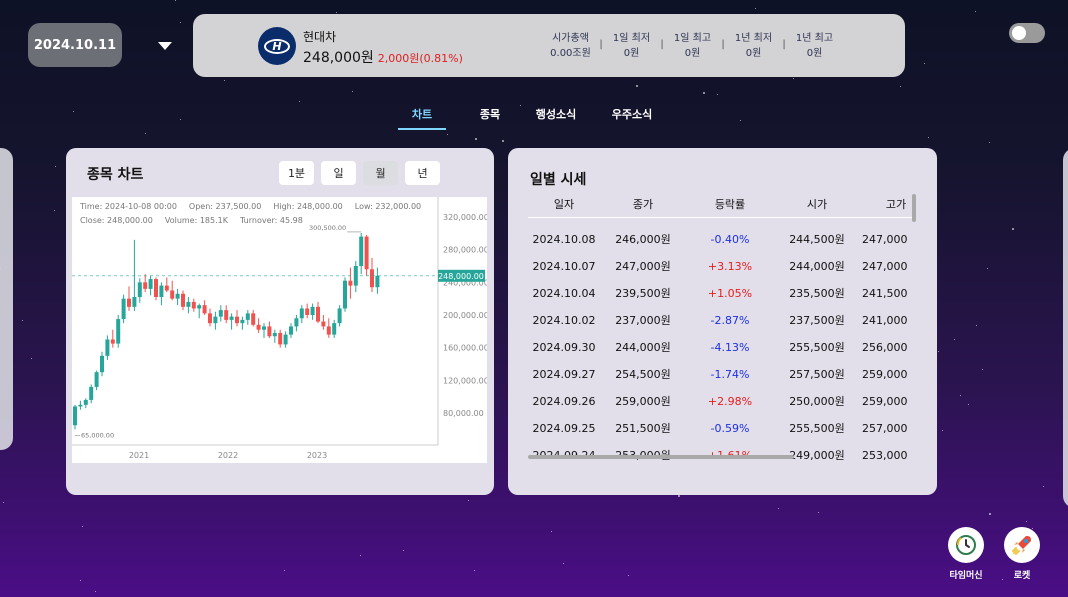 The width and height of the screenshot is (1068, 597). What do you see at coordinates (814, 38) in the screenshot?
I see `metric-label: 1년 최고` at bounding box center [814, 38].